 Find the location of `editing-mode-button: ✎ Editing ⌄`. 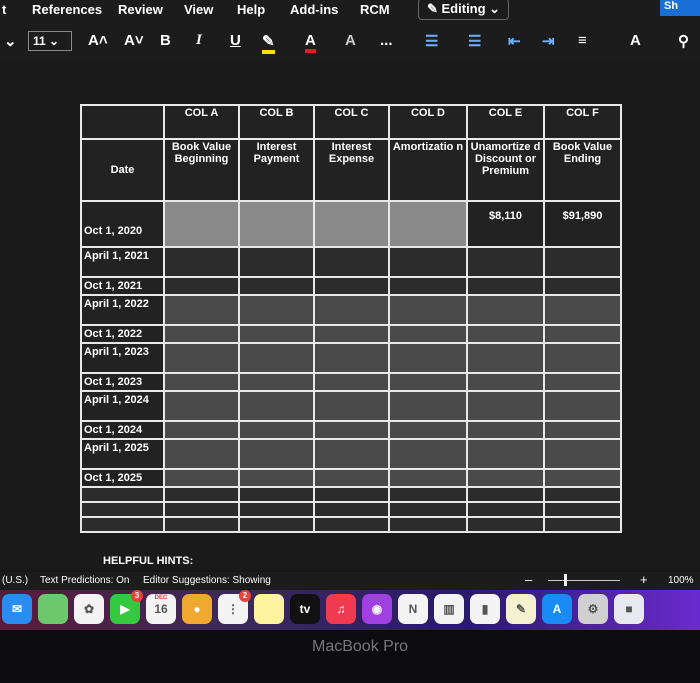

editing-mode-button: ✎ Editing ⌄ is located at coordinates (464, 10).